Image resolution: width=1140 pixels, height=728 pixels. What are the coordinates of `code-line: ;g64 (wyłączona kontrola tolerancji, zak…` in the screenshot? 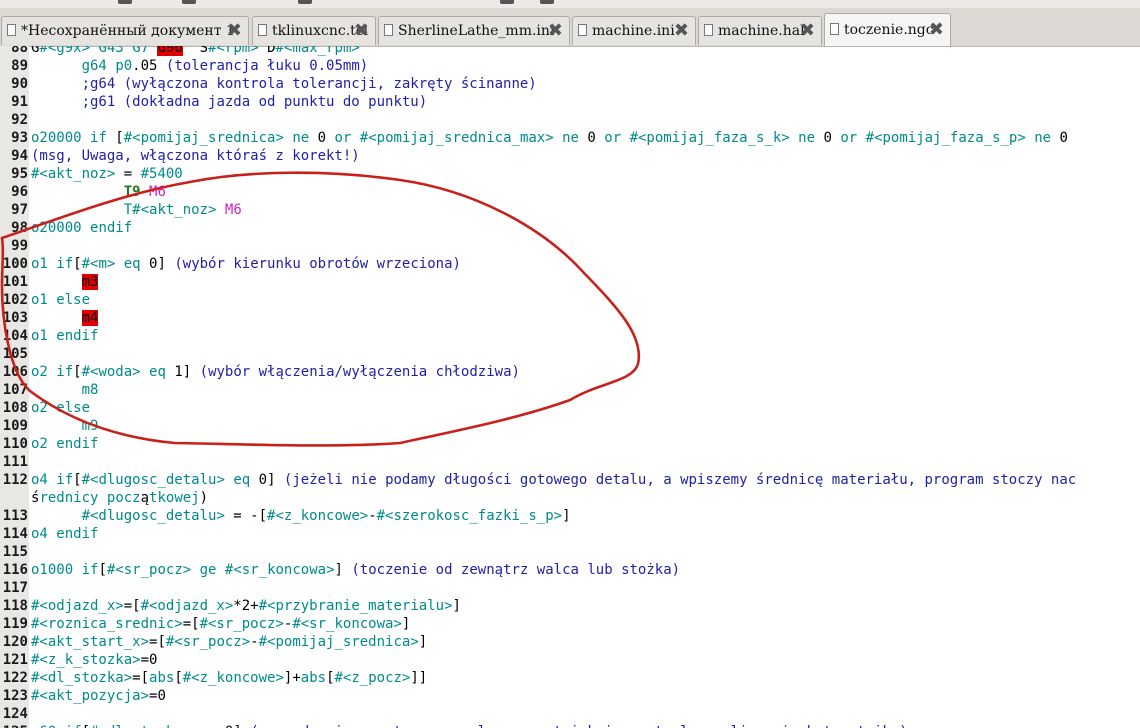 It's located at (284, 84).